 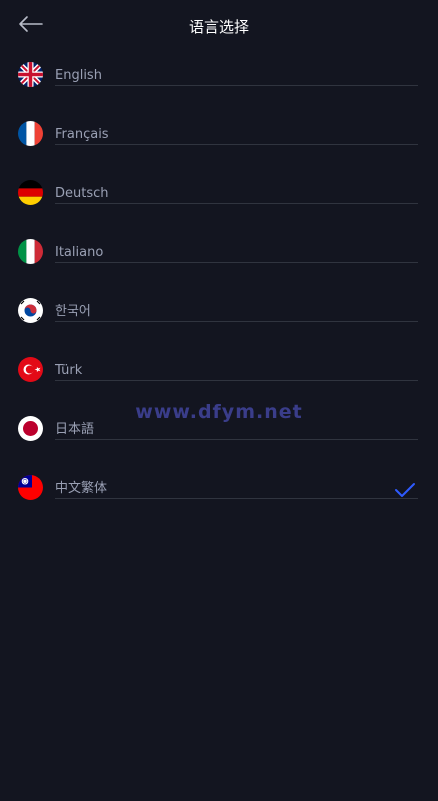 What do you see at coordinates (69, 370) in the screenshot?
I see `language-label: Türk` at bounding box center [69, 370].